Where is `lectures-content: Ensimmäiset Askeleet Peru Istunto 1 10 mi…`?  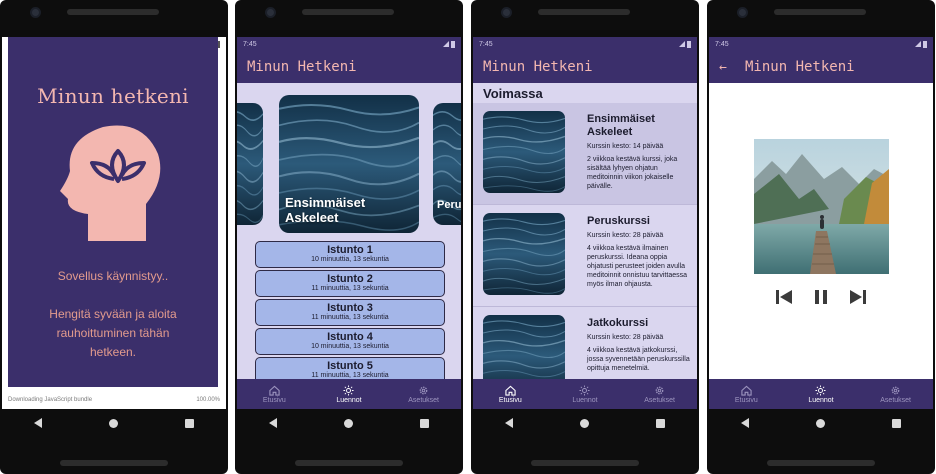
lectures-content: Ensimmäiset Askeleet Peru Istunto 1 10 mi… is located at coordinates (349, 231).